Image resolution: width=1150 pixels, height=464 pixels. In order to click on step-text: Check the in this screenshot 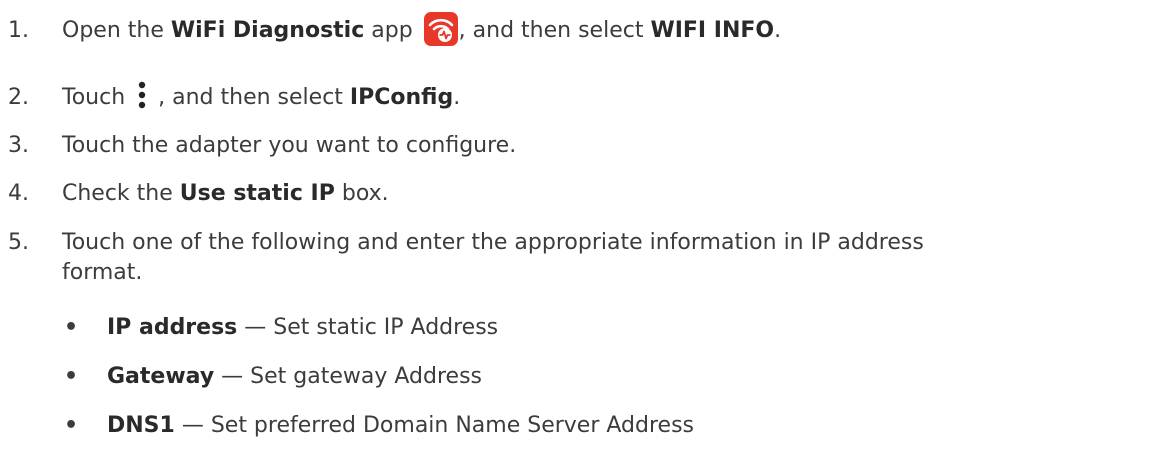, I will do `click(121, 193)`.